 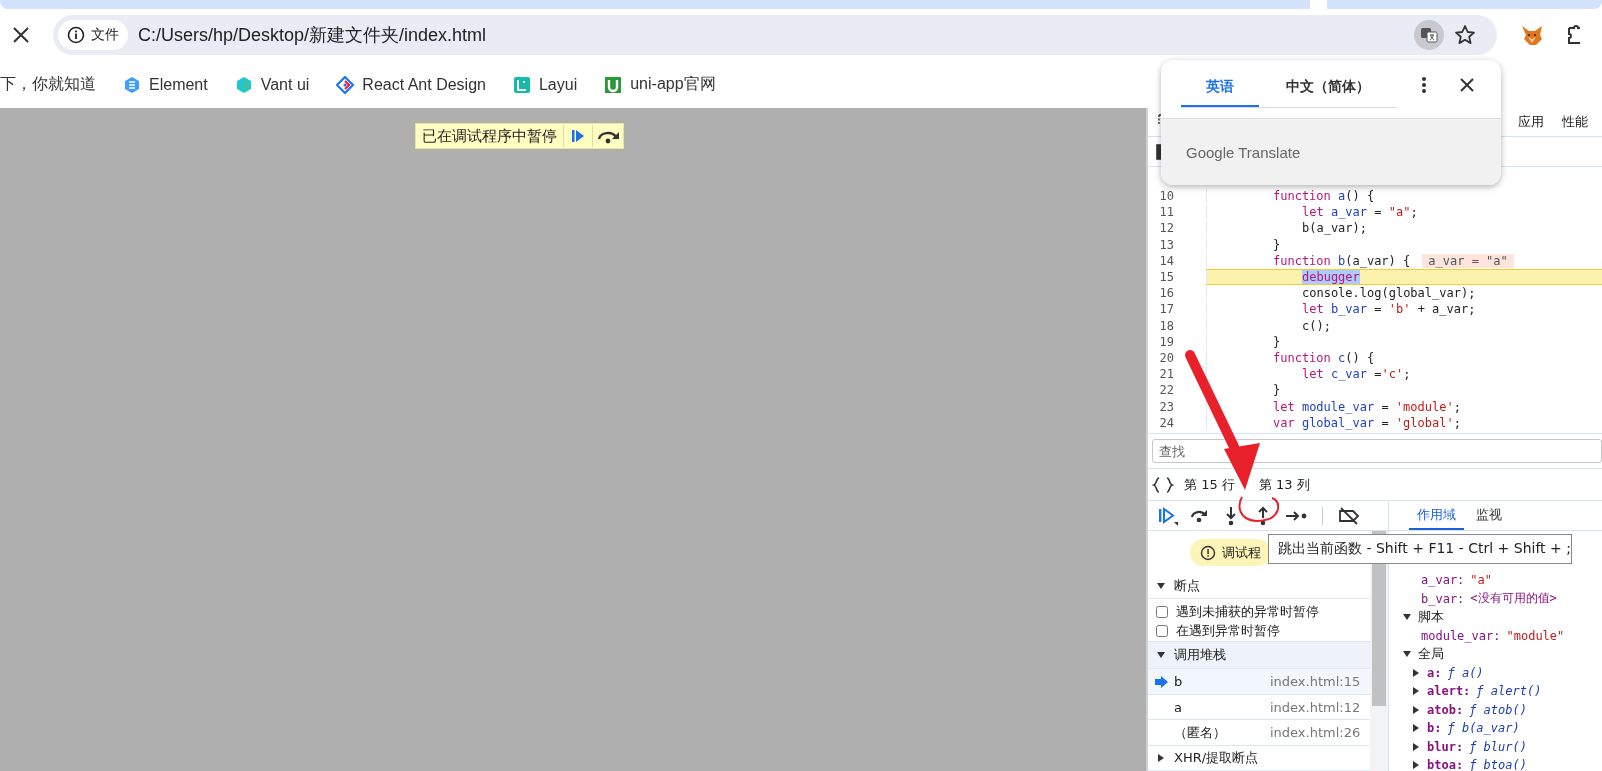 I want to click on code-line: c();, so click(x=1316, y=325).